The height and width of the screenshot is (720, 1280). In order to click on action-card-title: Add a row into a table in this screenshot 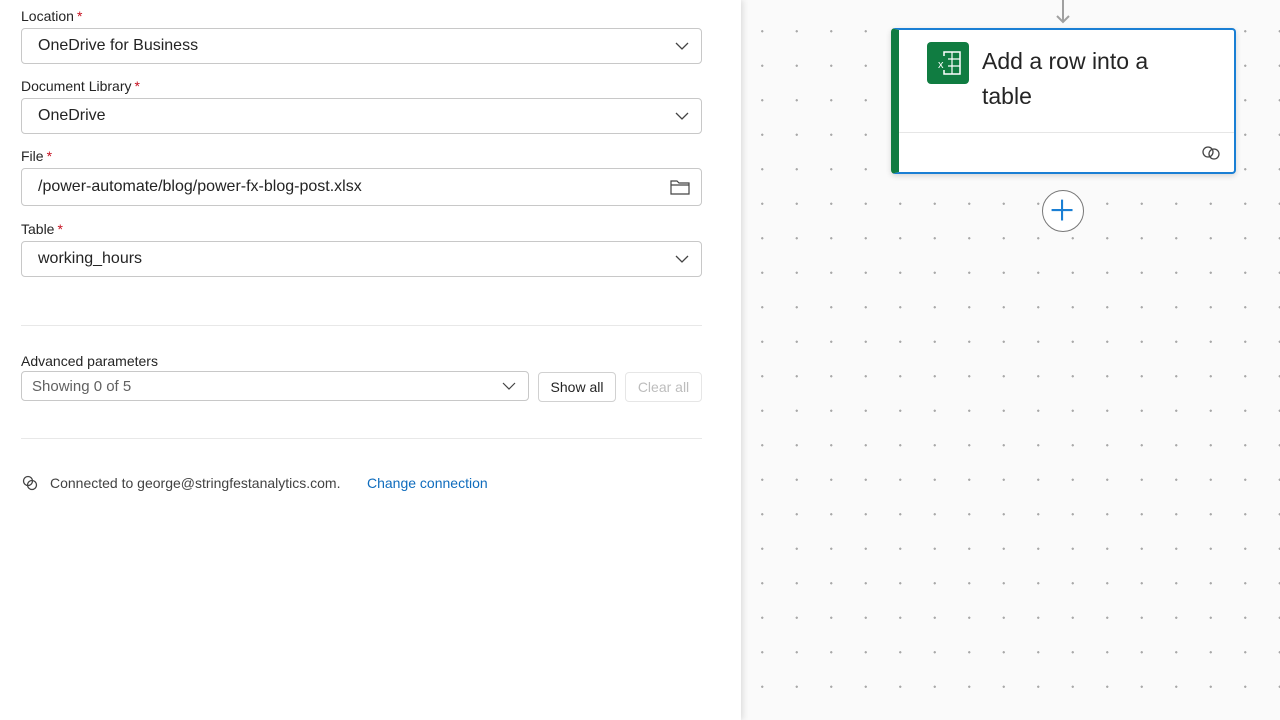, I will do `click(1065, 78)`.